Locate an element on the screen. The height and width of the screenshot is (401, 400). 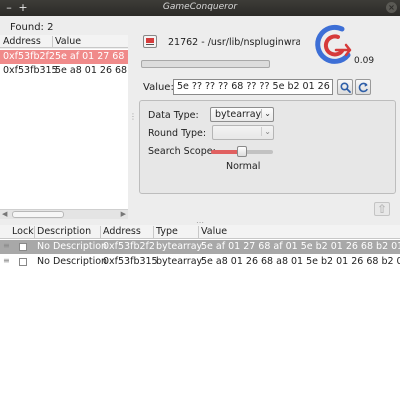
scan-result-row: 0xf53fb2f2 5e af 01 27 68 af 01 is located at coordinates (64, 57).